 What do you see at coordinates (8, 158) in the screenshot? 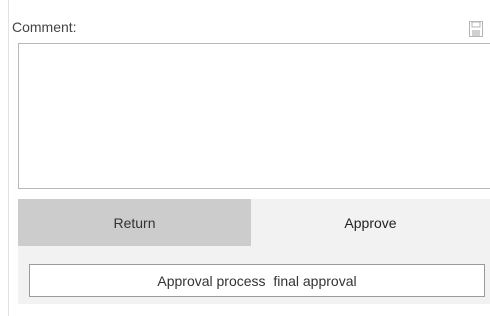
I see `panel-divider` at bounding box center [8, 158].